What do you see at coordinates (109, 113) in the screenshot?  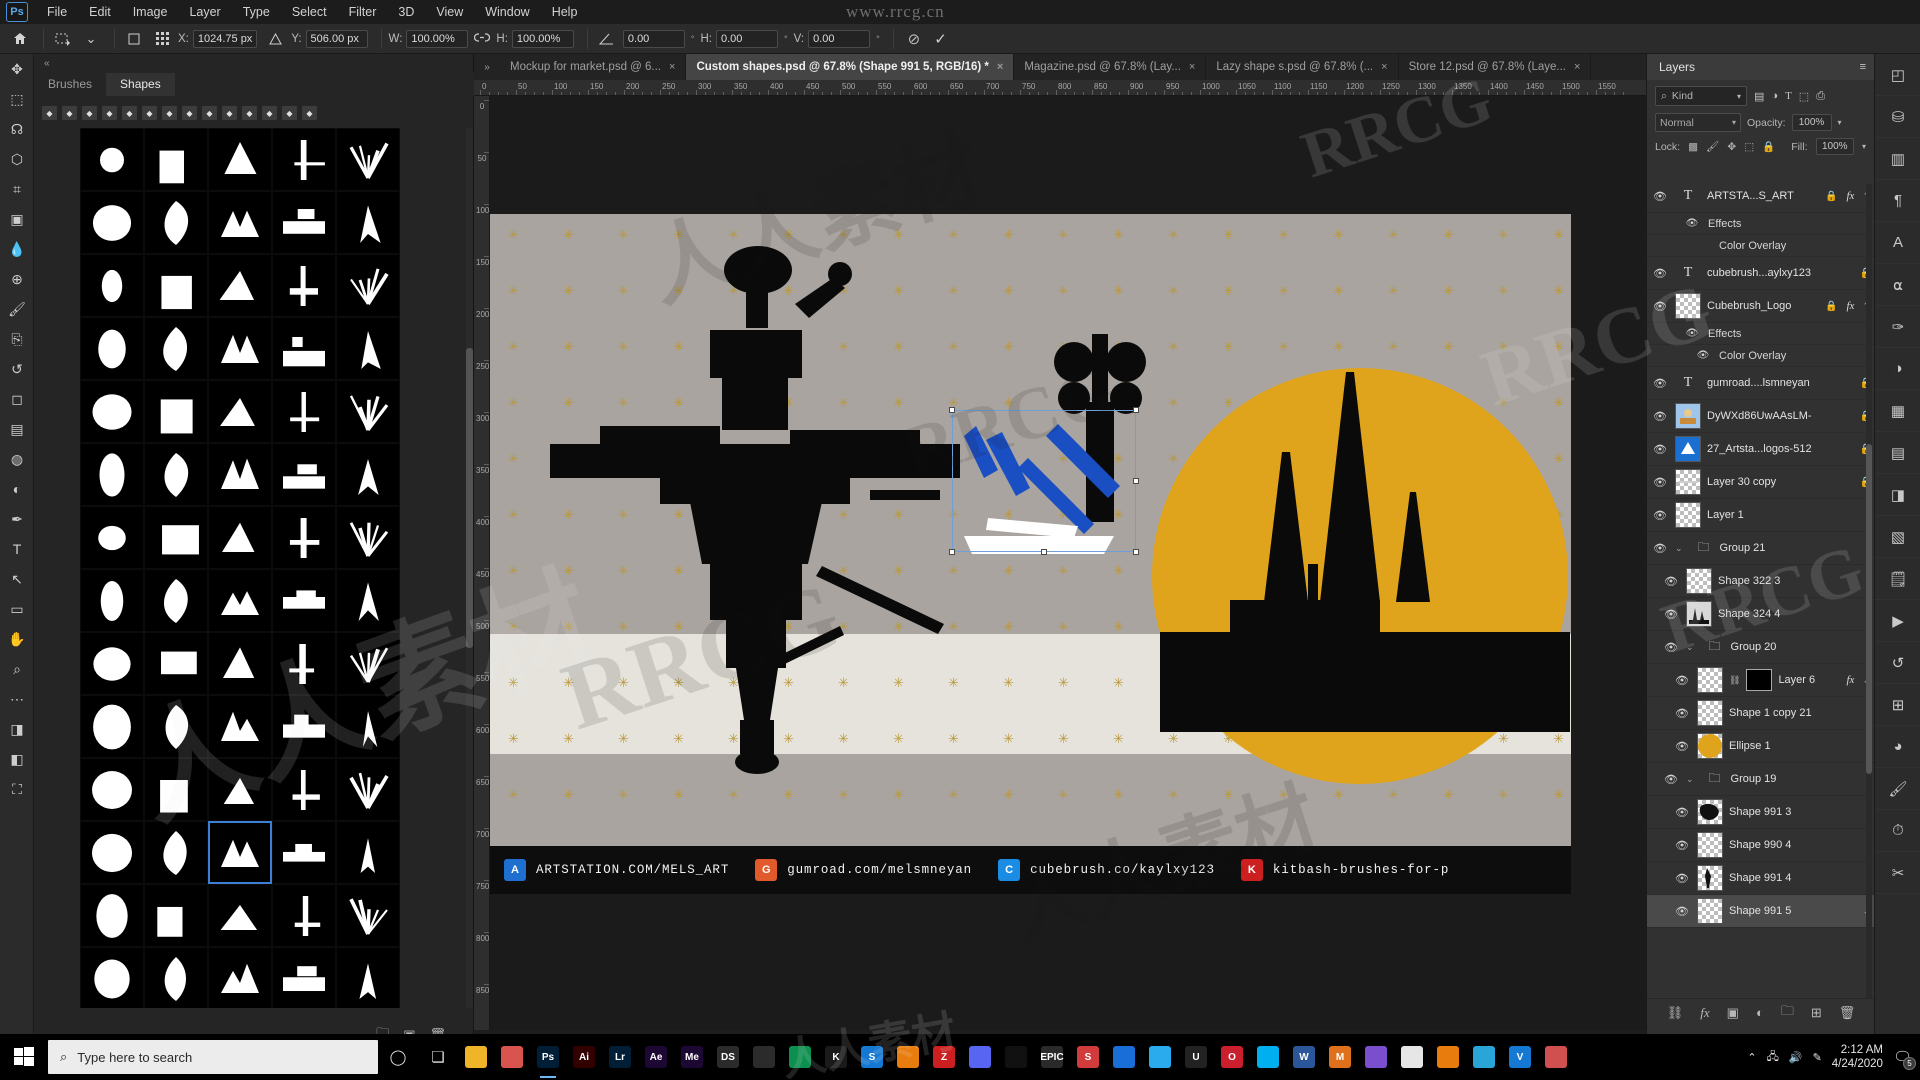 I see `shape-preset-3: ◆` at bounding box center [109, 113].